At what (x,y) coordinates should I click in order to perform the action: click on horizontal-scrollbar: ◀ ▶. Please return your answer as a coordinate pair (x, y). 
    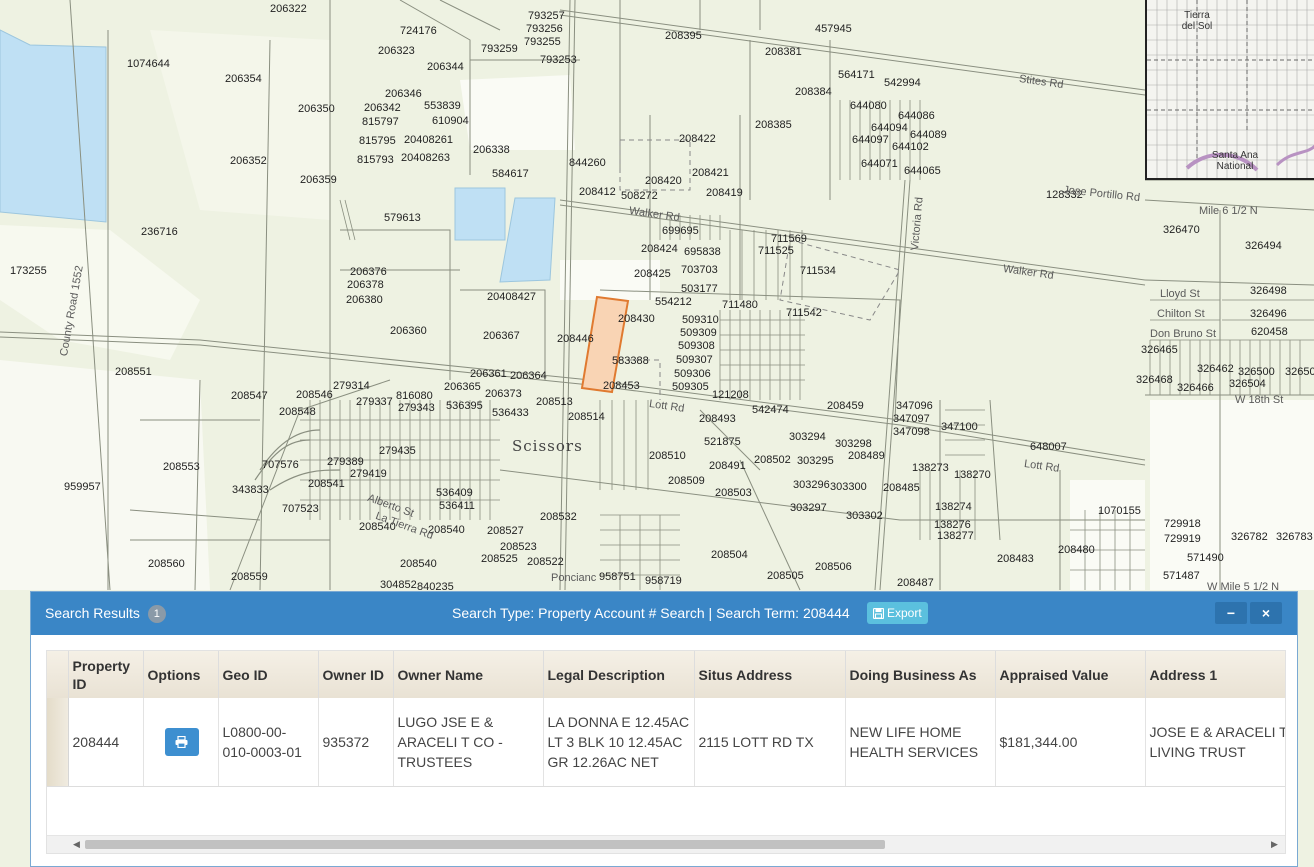
    Looking at the image, I should click on (666, 844).